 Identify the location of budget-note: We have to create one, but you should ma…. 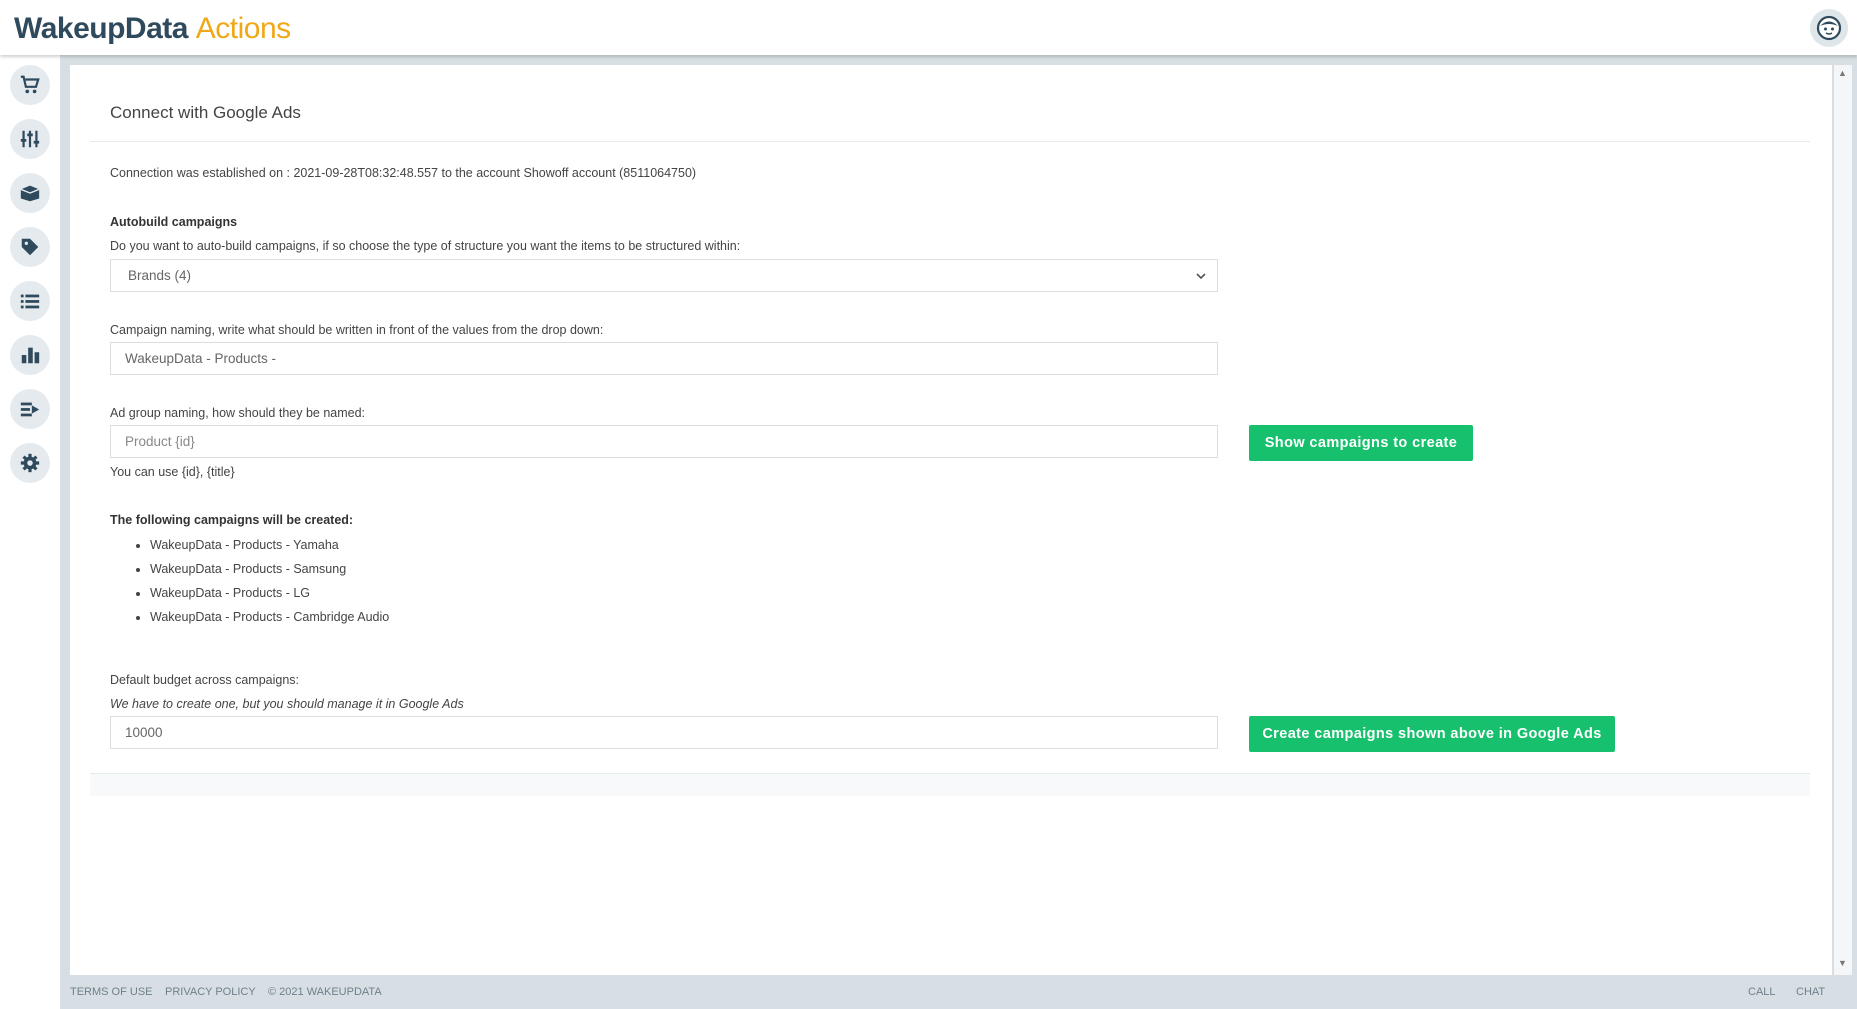
(287, 704).